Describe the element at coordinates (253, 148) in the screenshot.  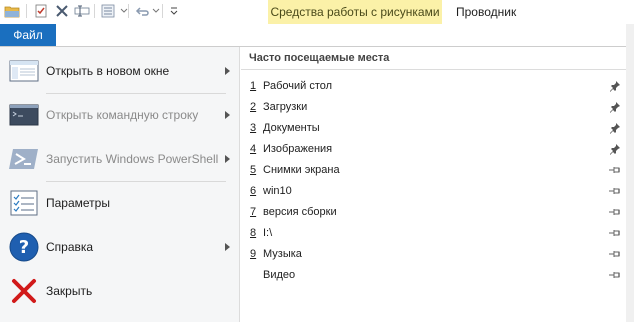
I see `item-number: 4` at that location.